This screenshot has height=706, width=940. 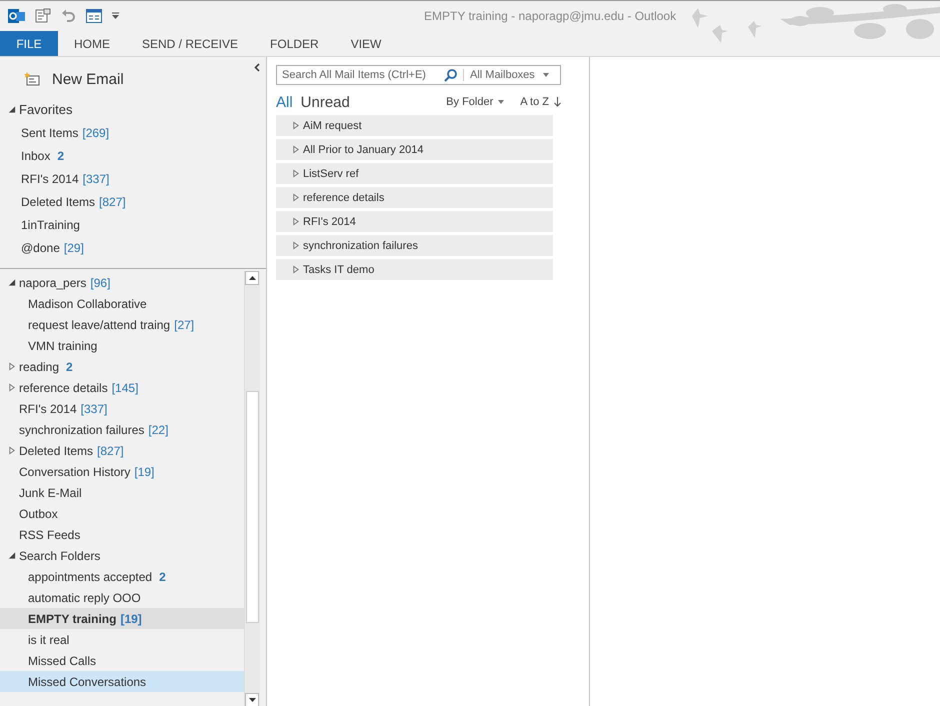 I want to click on item-count: [22], so click(x=158, y=429).